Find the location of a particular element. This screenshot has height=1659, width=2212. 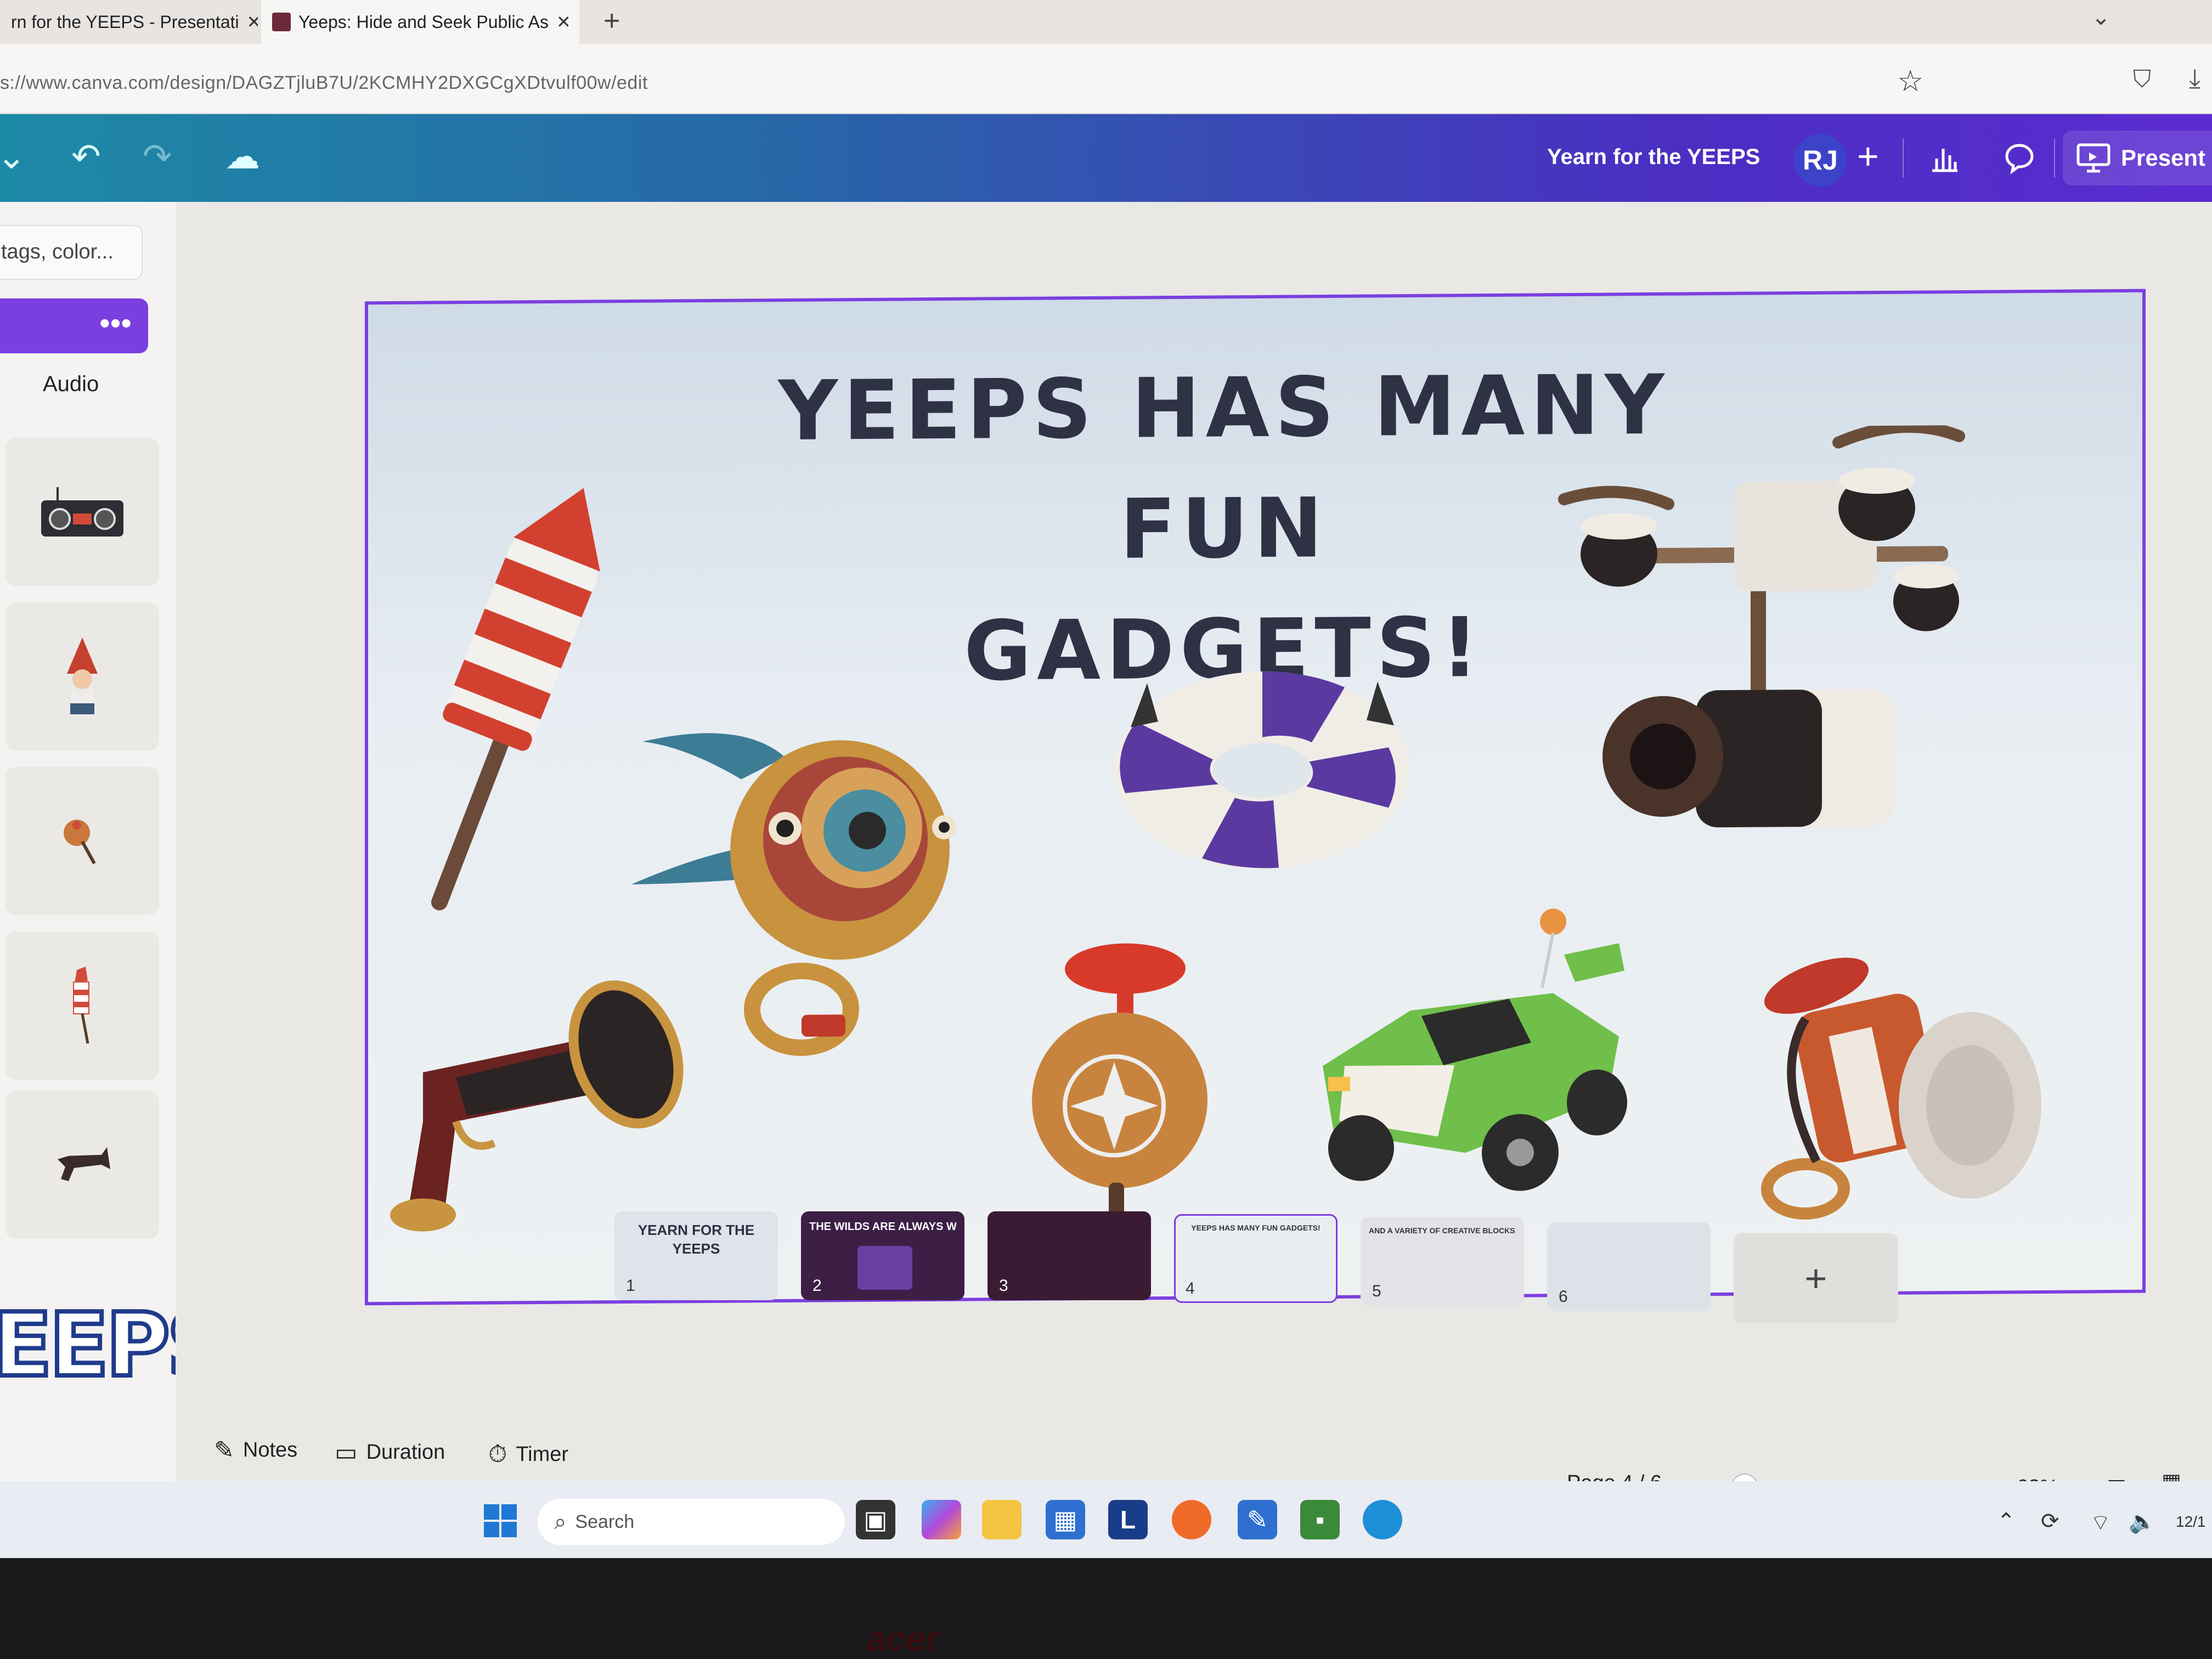

taskbar-search-label: Search is located at coordinates (605, 1521).